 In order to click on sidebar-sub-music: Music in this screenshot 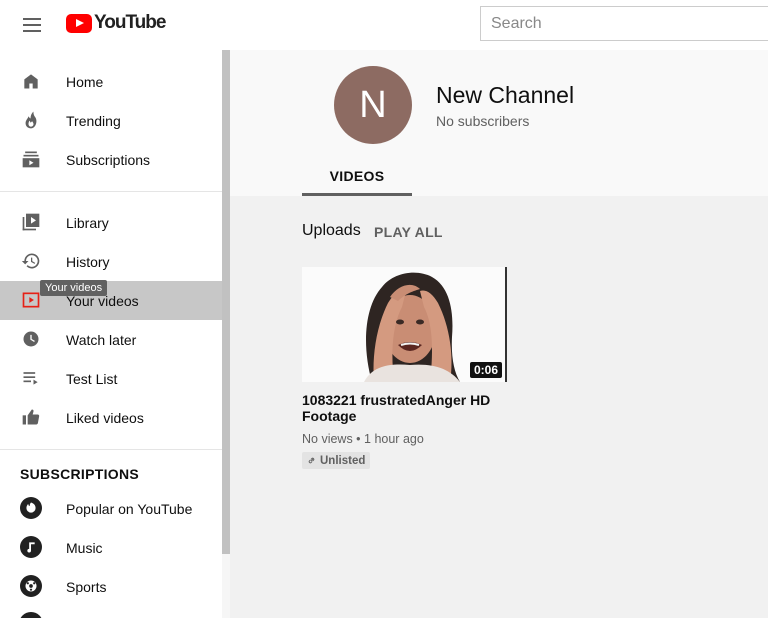, I will do `click(111, 547)`.